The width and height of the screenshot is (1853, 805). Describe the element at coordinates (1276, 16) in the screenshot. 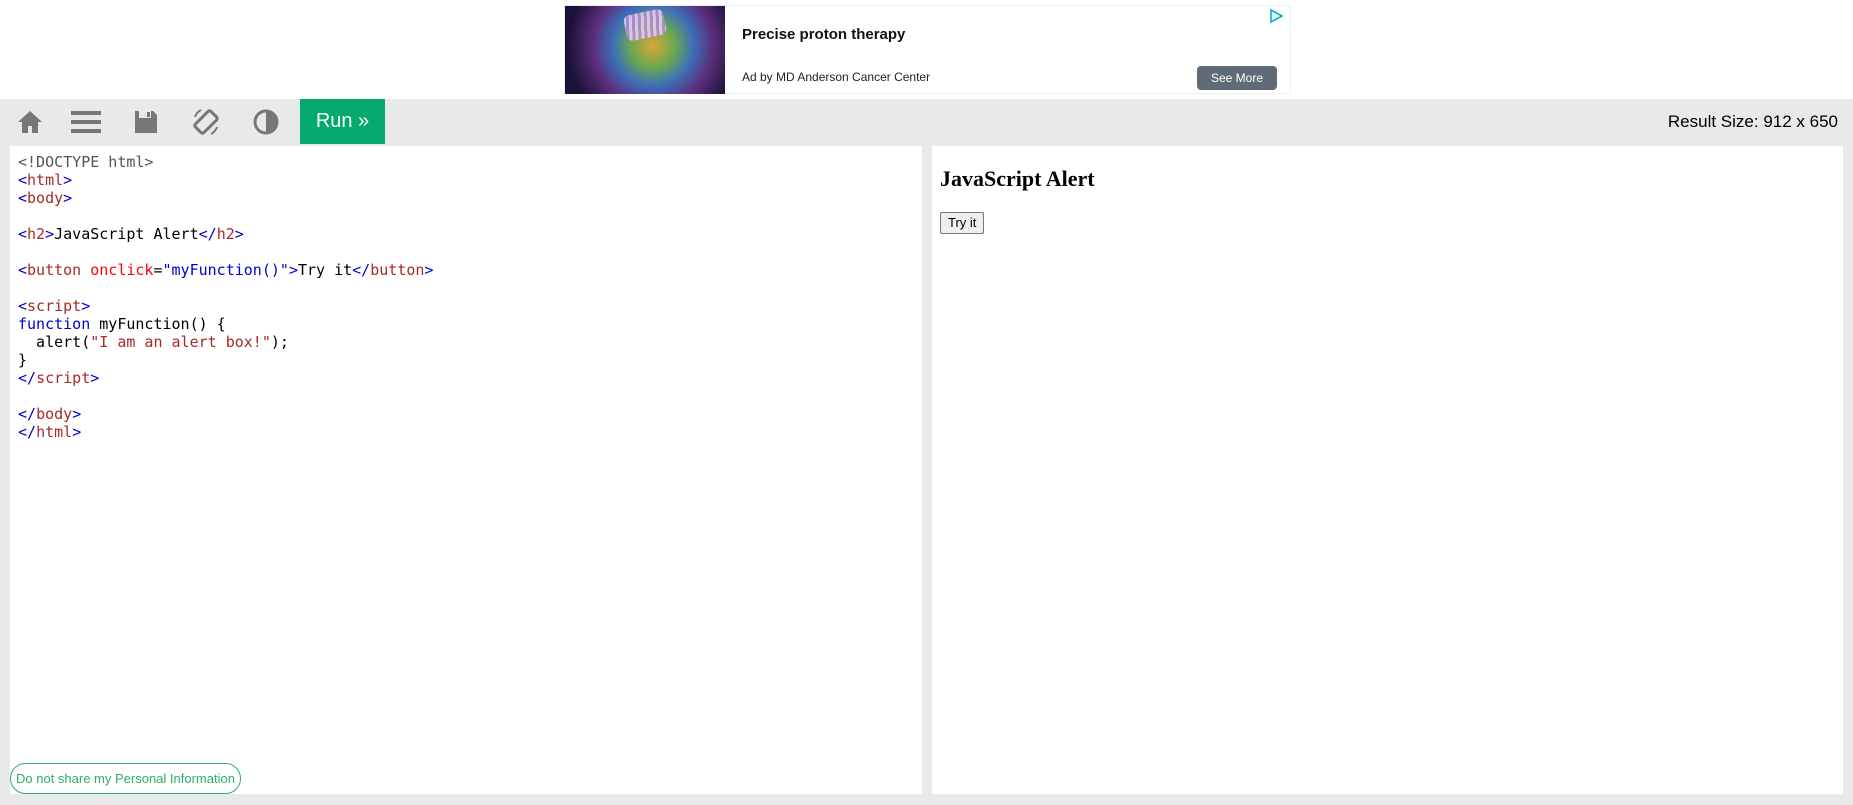

I see `ad-choices-icon` at that location.